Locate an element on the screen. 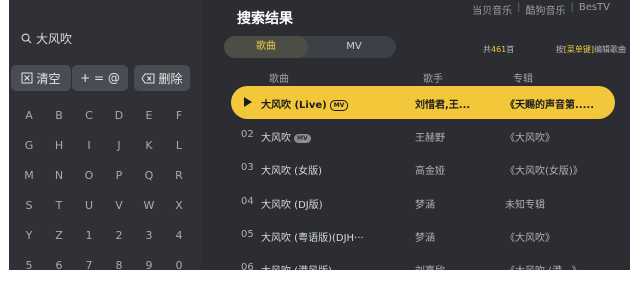 Image resolution: width=640 pixels, height=290 pixels. count-suffix: 首 is located at coordinates (510, 49).